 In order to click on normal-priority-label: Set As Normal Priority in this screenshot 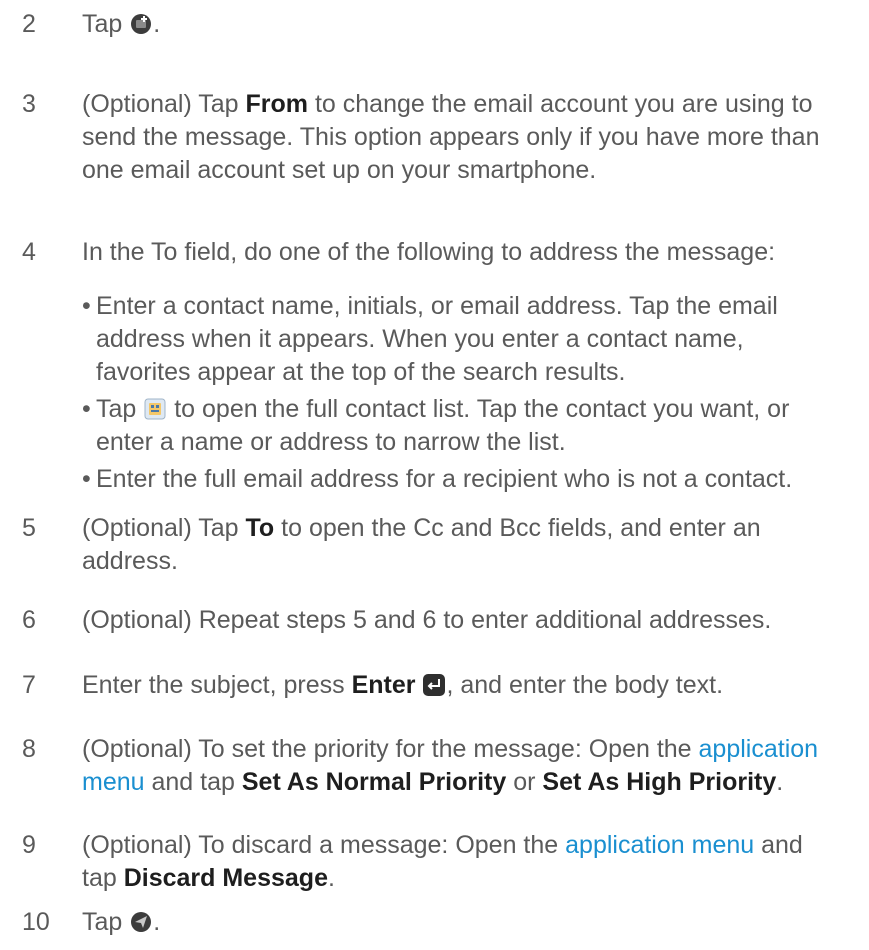, I will do `click(374, 782)`.